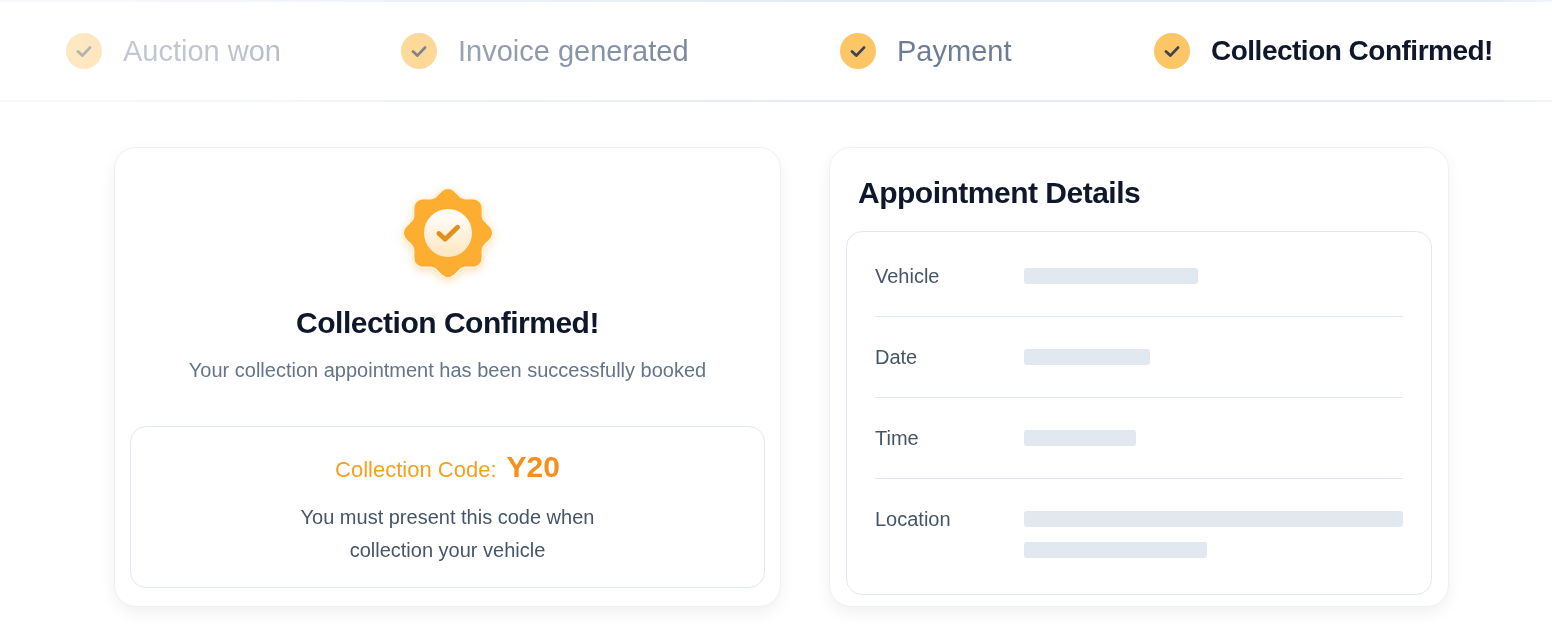 The image size is (1552, 640). I want to click on appointment-title: Appointment Details, so click(999, 193).